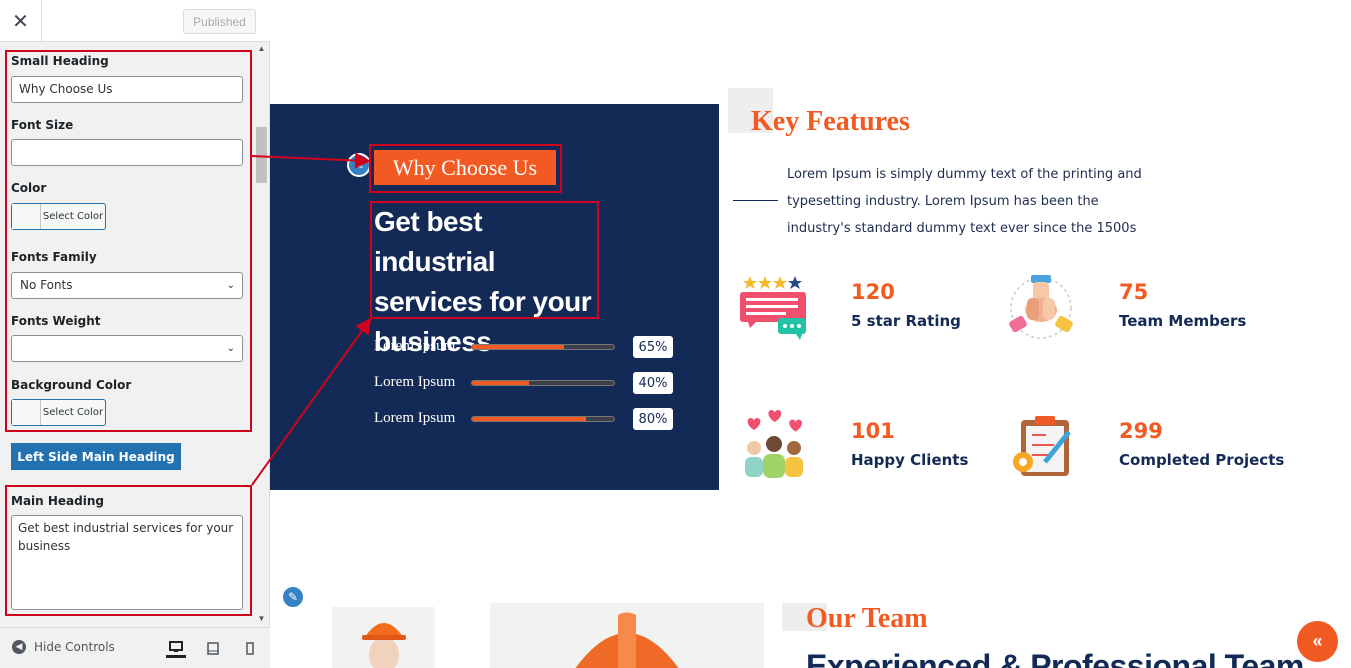 This screenshot has width=1351, height=668. Describe the element at coordinates (627, 635) in the screenshot. I see `team-featured-photo` at that location.